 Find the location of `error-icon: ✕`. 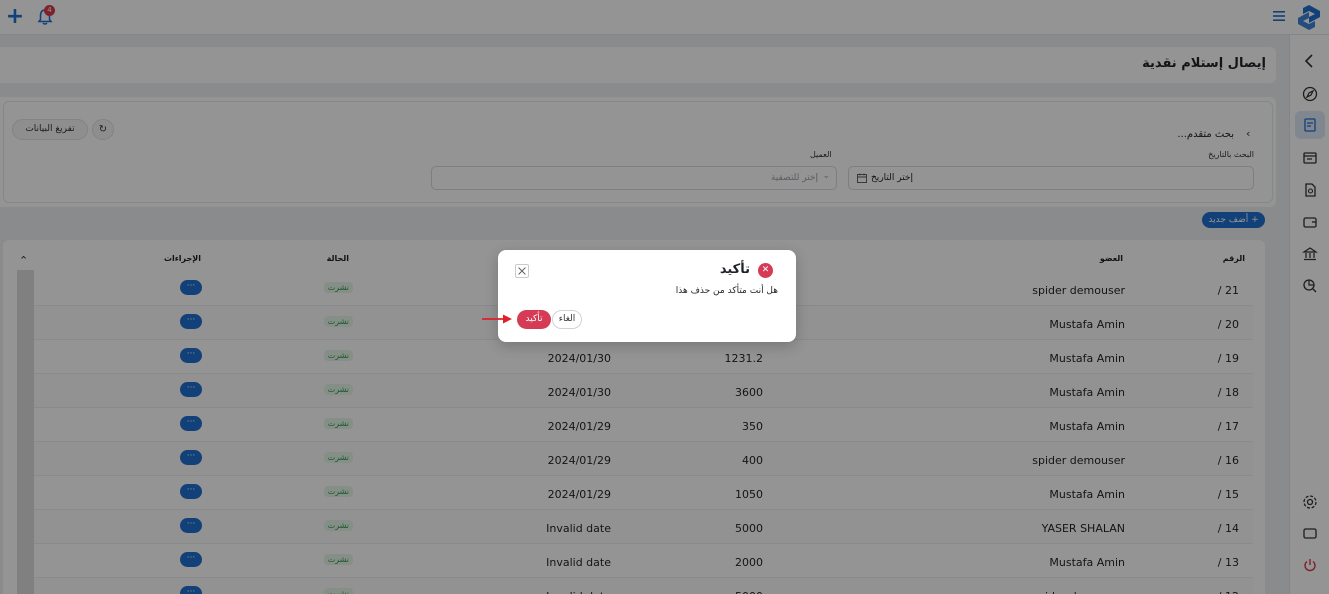

error-icon: ✕ is located at coordinates (765, 270).